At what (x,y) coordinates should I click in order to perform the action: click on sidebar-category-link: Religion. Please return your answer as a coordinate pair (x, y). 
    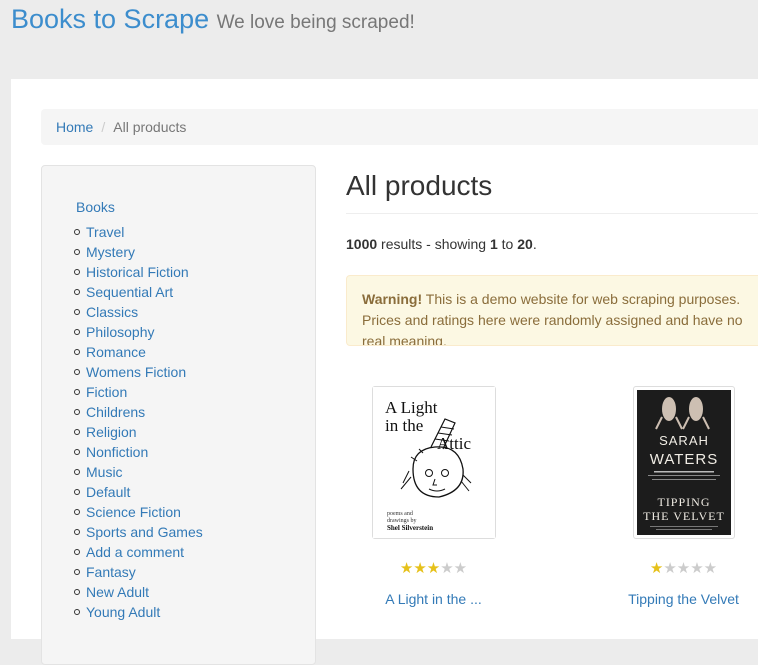
    Looking at the image, I should click on (111, 432).